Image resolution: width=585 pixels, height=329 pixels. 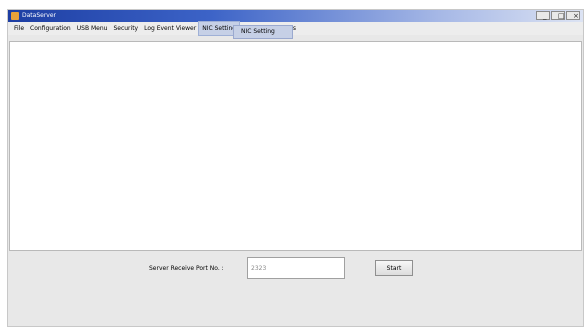 What do you see at coordinates (19, 28) in the screenshot?
I see `menu-file: File` at bounding box center [19, 28].